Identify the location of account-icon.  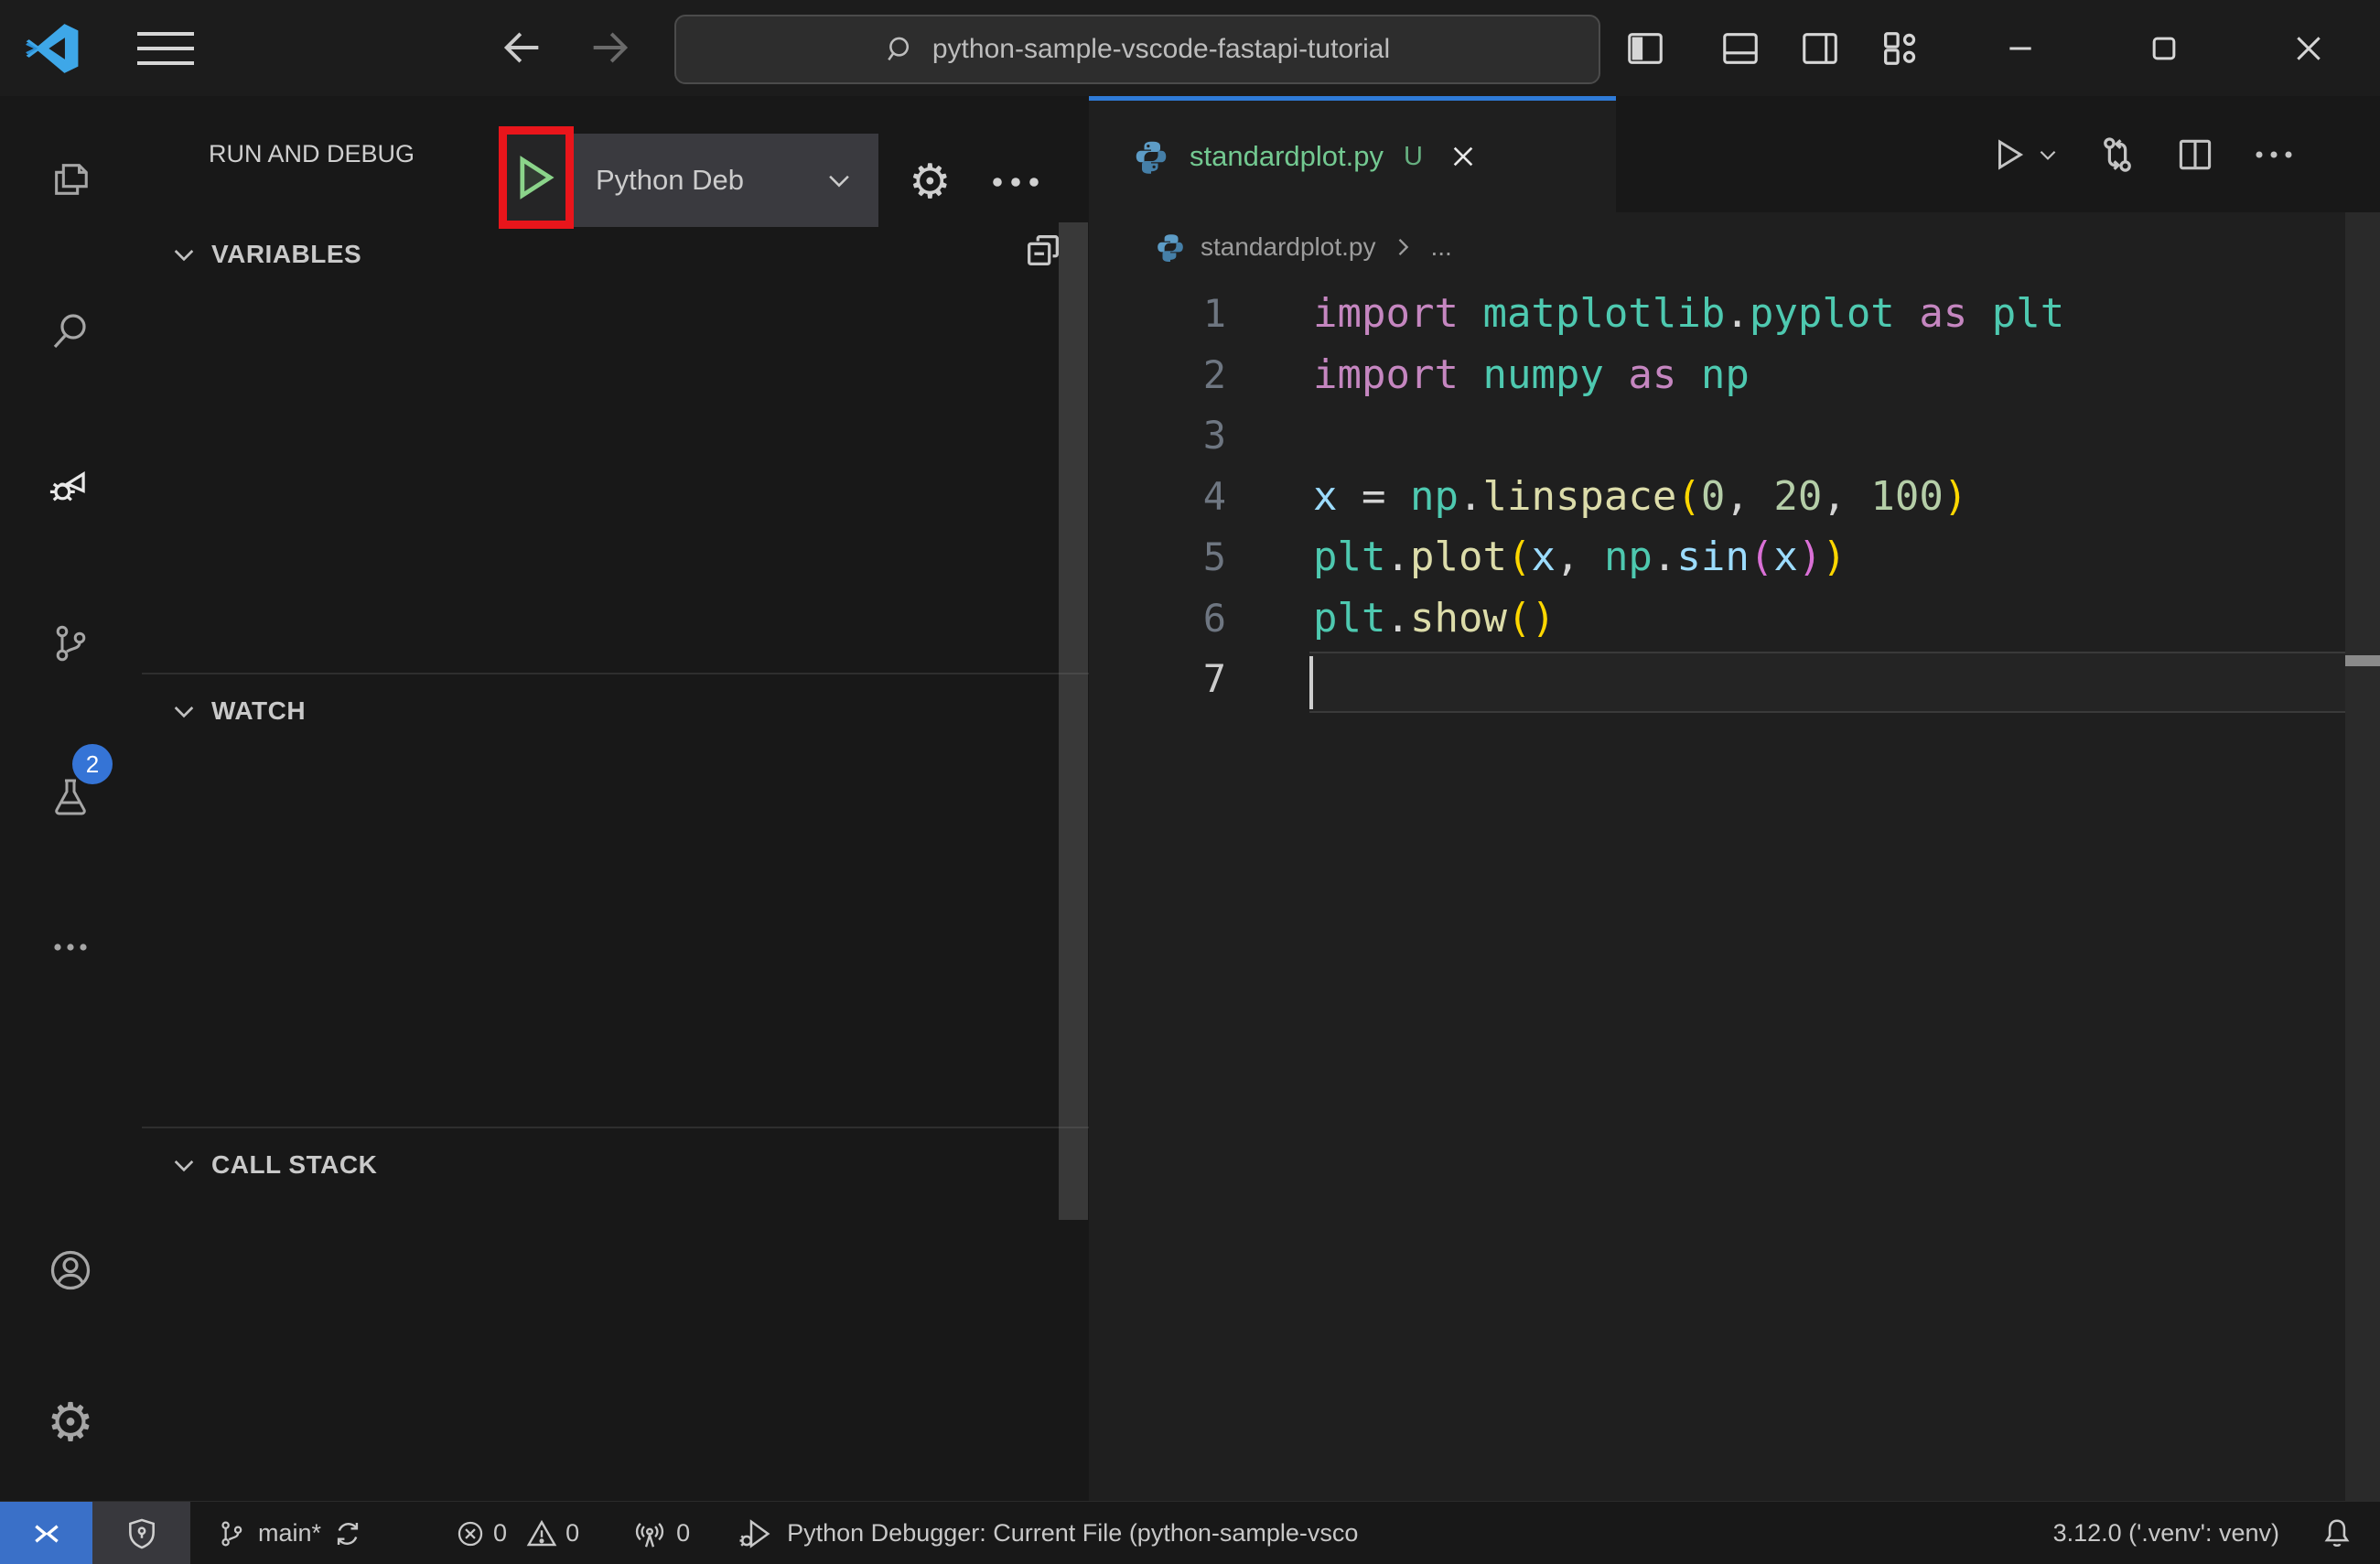
(70, 1270).